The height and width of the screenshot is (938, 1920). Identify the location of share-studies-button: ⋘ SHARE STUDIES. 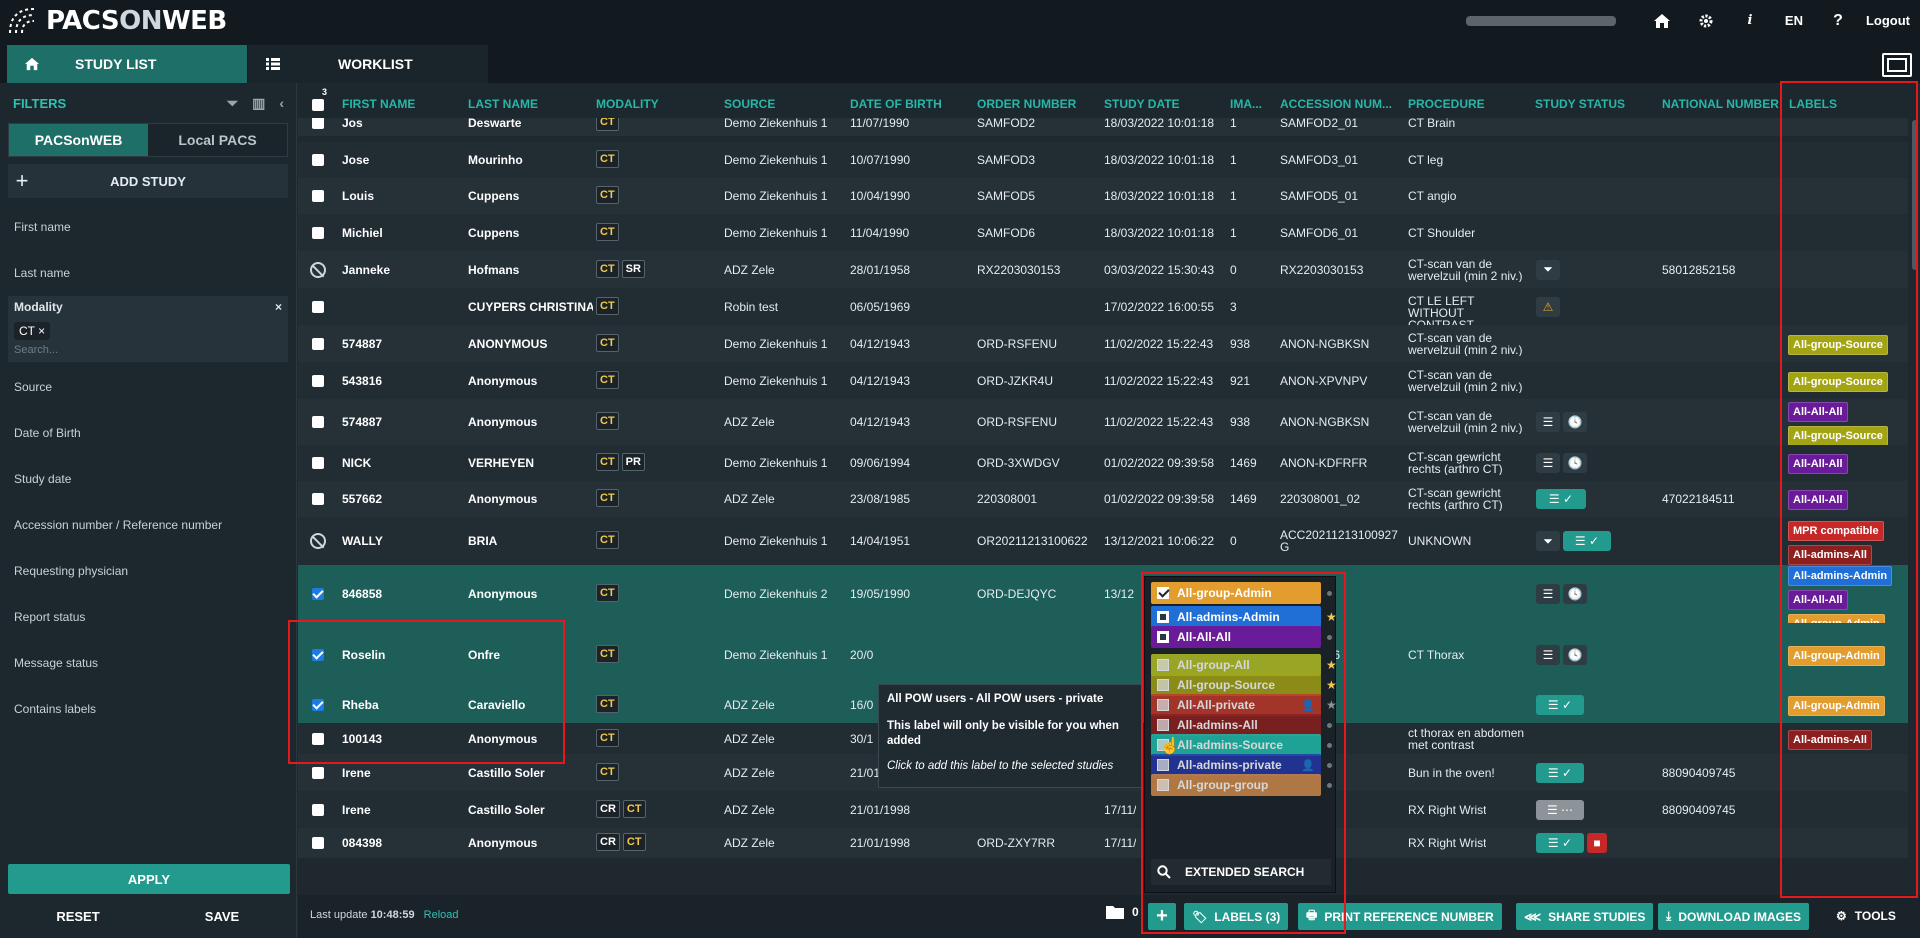
(1585, 916).